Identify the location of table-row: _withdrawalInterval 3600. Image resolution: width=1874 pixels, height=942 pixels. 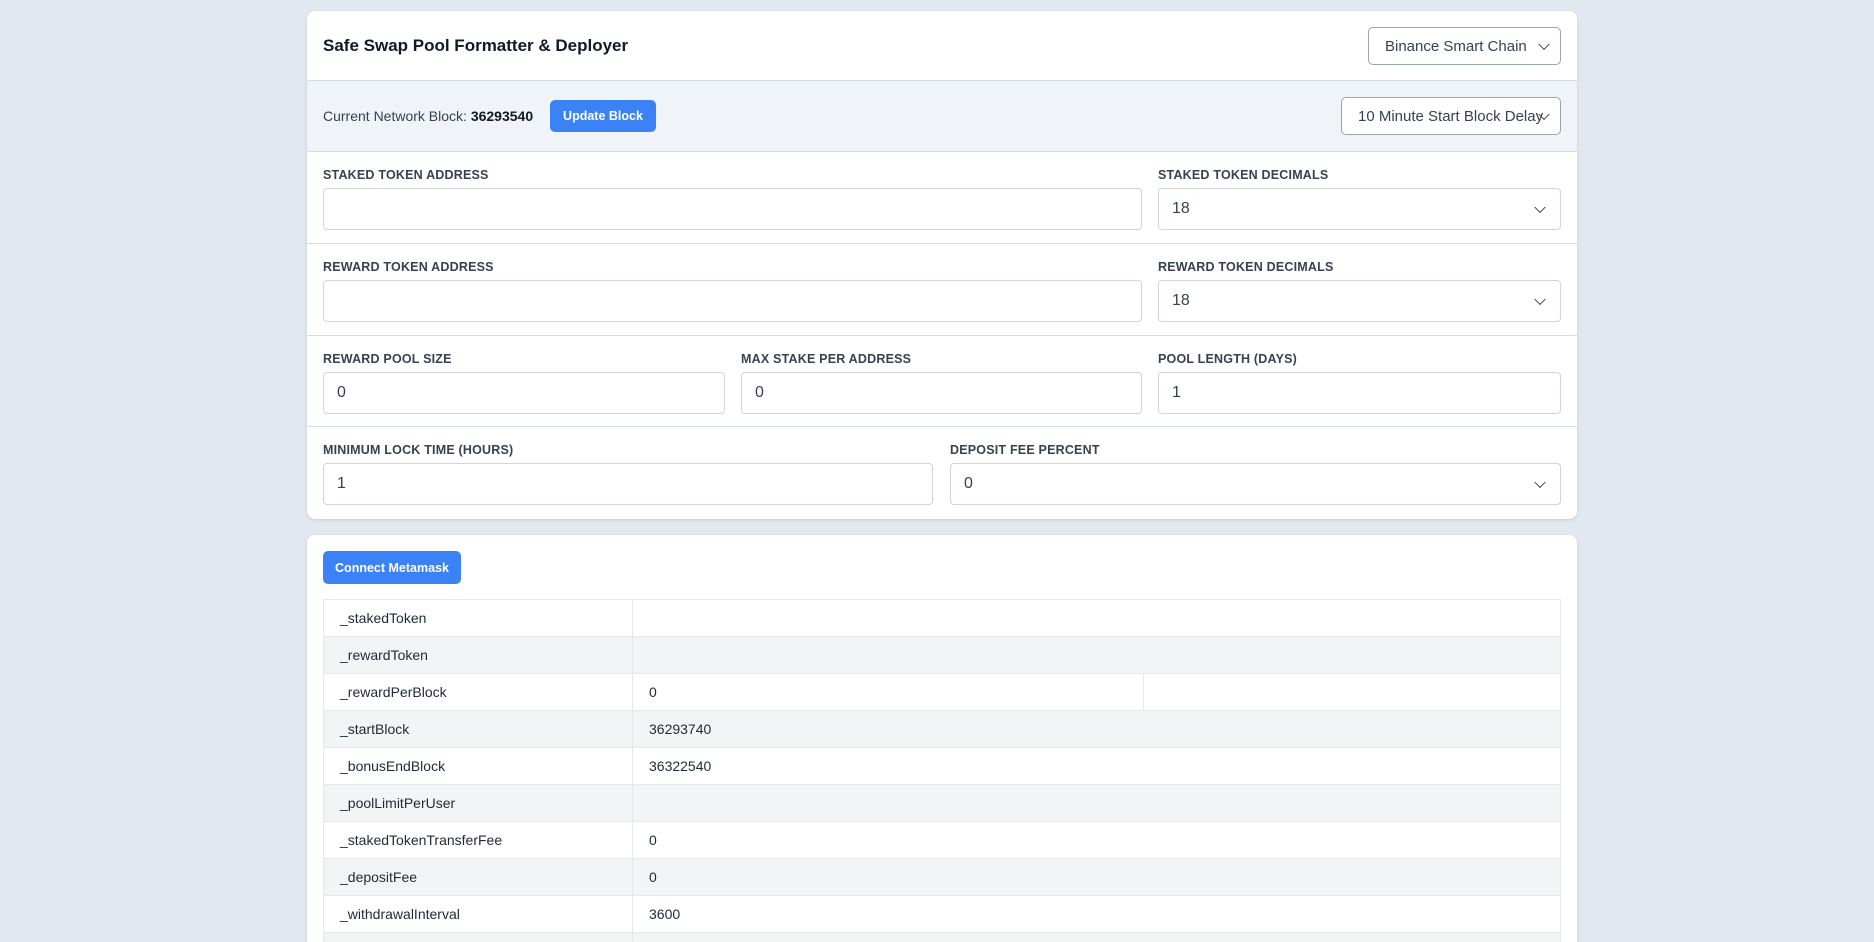
(942, 914).